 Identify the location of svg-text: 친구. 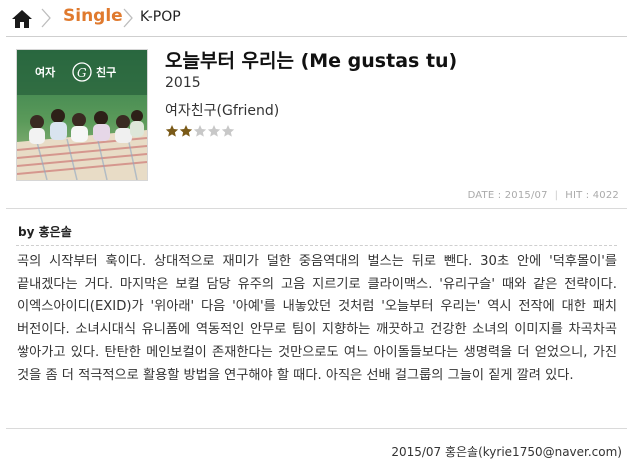
(106, 72).